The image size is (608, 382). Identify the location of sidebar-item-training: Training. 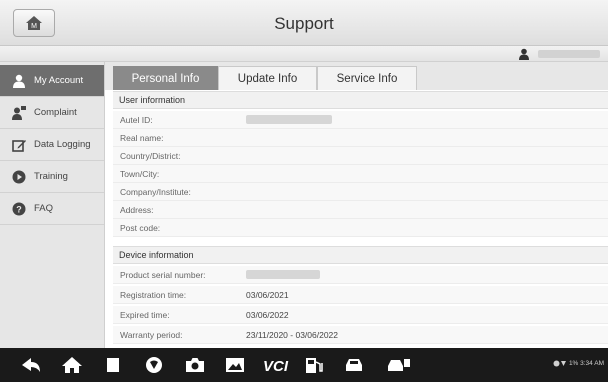
(52, 177).